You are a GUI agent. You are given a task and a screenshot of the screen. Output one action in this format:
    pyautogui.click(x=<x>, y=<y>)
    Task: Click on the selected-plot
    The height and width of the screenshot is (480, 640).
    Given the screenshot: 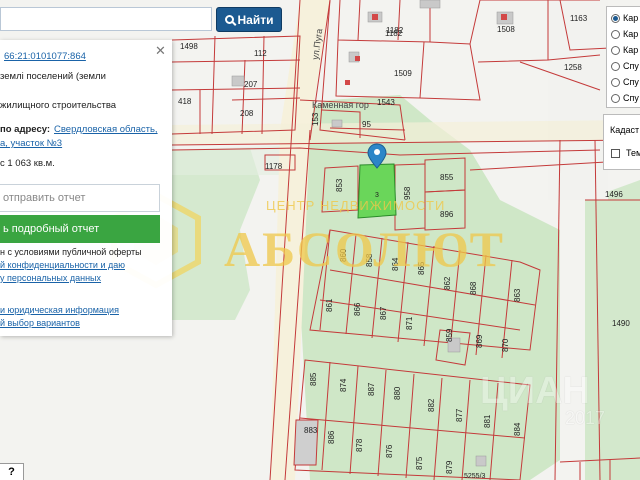 What is the action you would take?
    pyautogui.click(x=377, y=191)
    